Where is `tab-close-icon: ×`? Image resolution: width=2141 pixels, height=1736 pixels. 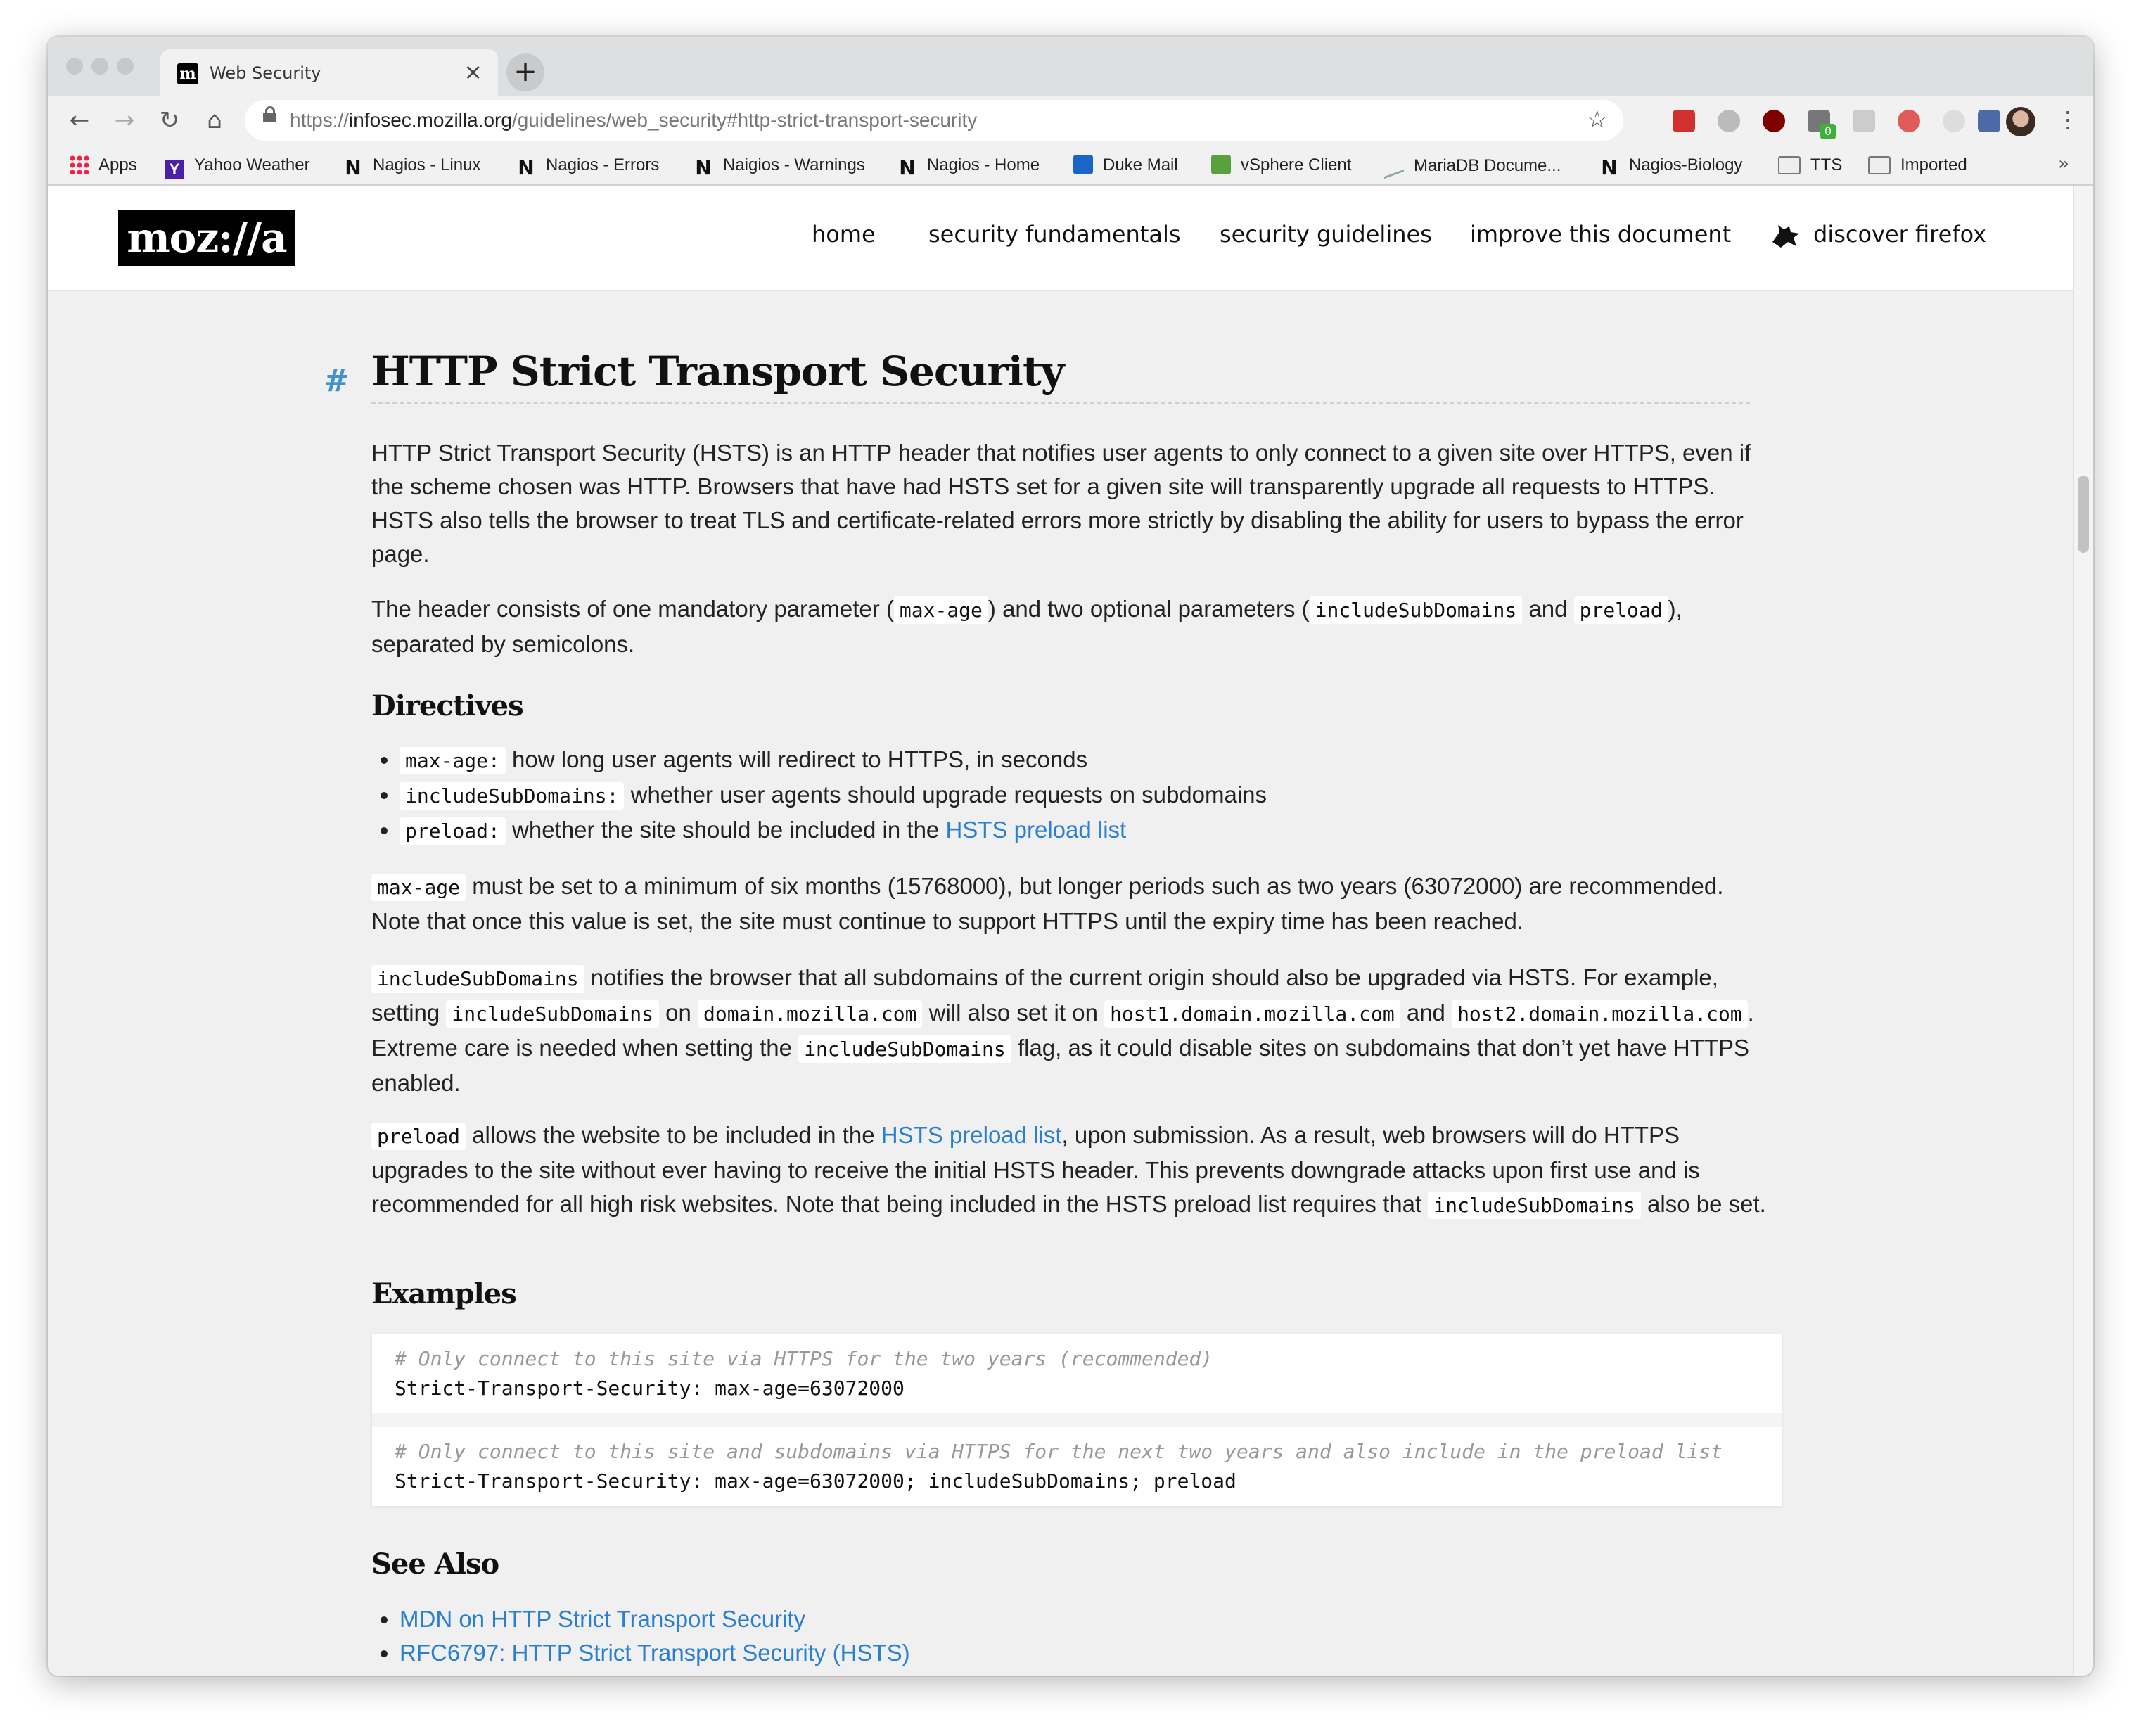 tab-close-icon: × is located at coordinates (473, 71).